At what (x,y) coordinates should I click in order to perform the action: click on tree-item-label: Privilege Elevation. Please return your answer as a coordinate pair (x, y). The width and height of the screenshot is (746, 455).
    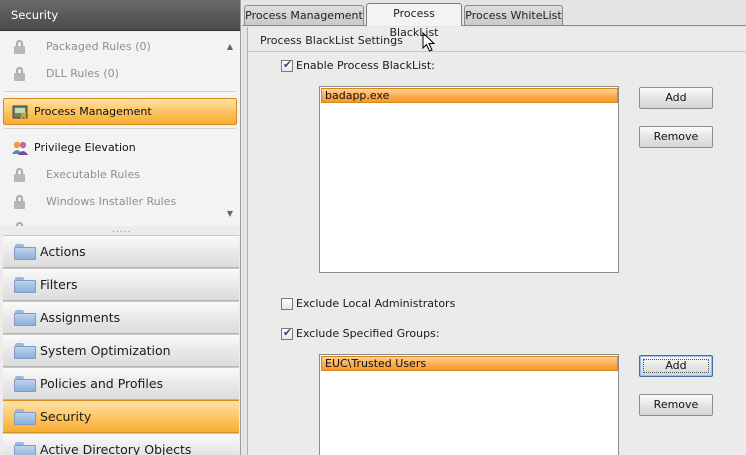
    Looking at the image, I should click on (85, 147).